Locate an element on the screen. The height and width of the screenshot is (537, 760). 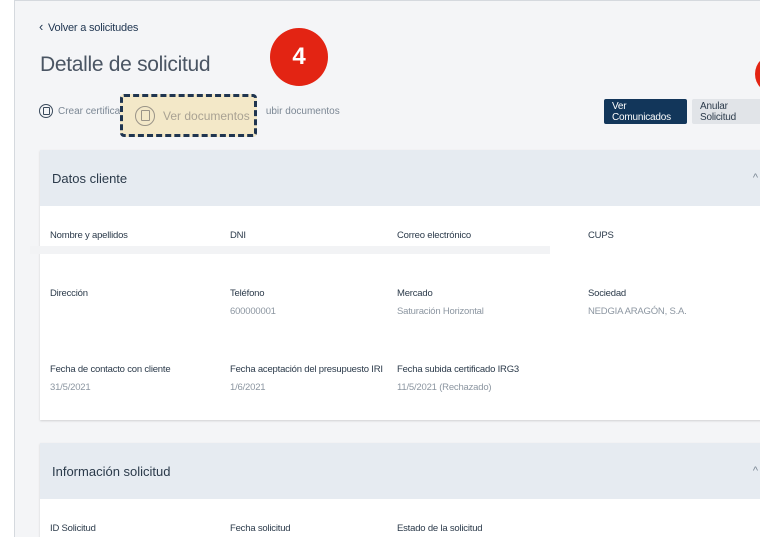
step-badge-partial is located at coordinates (757, 74).